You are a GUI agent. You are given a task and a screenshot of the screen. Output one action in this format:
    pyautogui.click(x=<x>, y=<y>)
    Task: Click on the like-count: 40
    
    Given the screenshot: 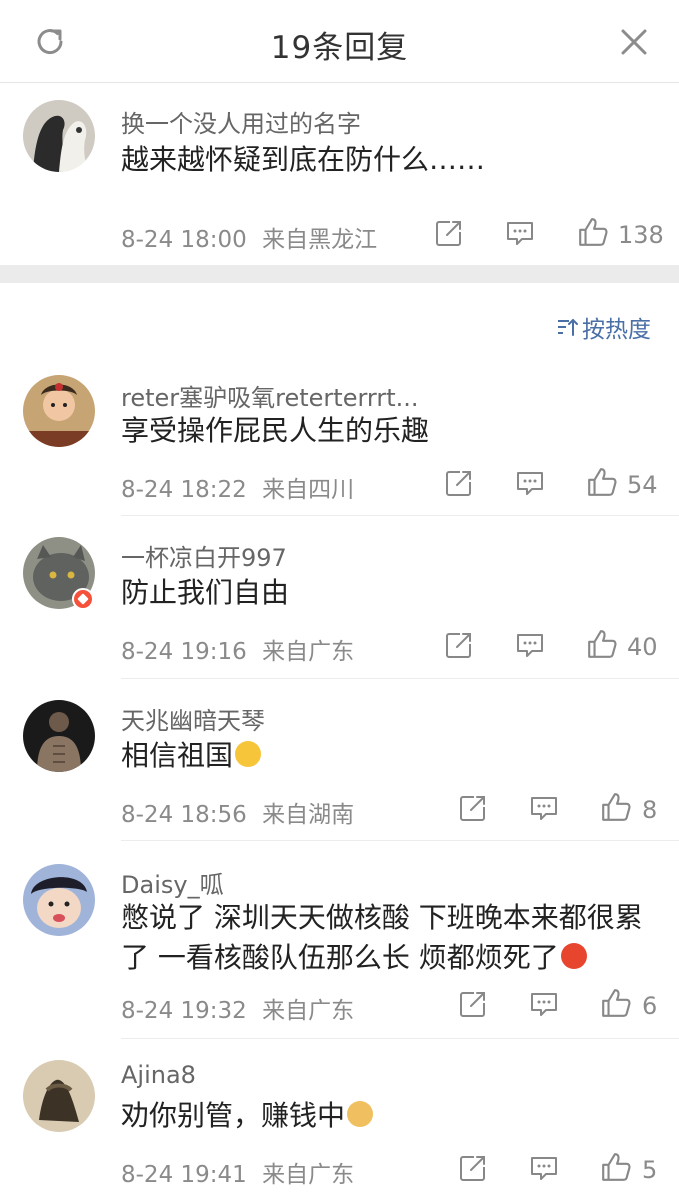 What is the action you would take?
    pyautogui.click(x=642, y=647)
    